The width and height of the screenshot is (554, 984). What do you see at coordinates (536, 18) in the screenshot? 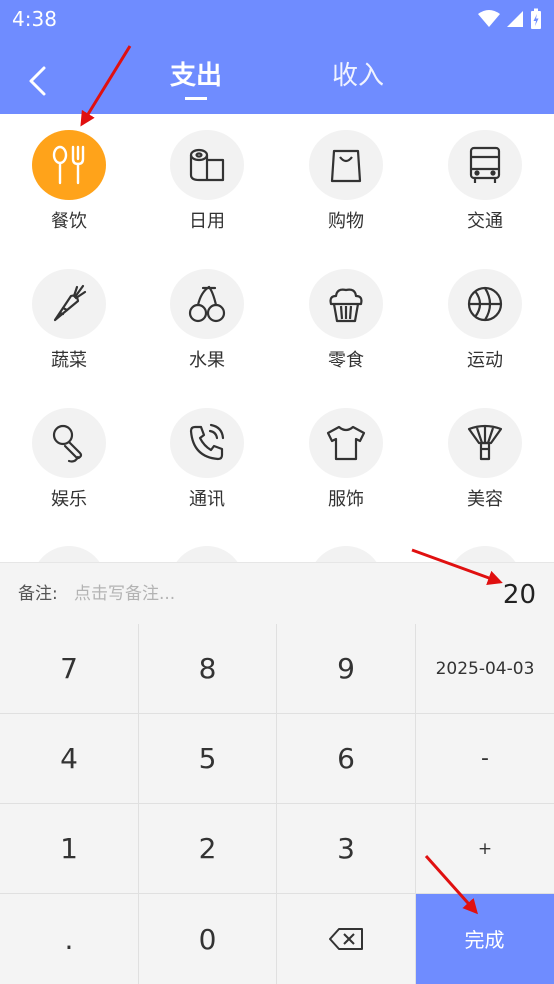
I see `battery-icon` at bounding box center [536, 18].